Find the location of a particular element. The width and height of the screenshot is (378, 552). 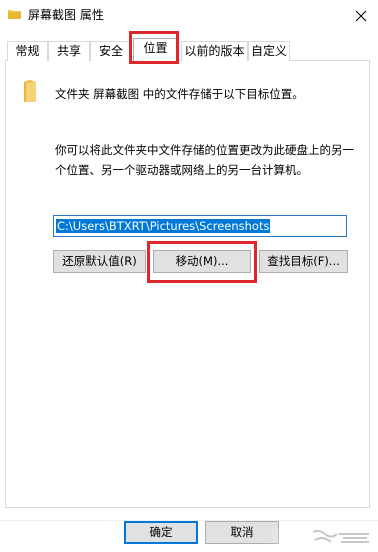

tab-sharing: 共享 is located at coordinates (69, 51).